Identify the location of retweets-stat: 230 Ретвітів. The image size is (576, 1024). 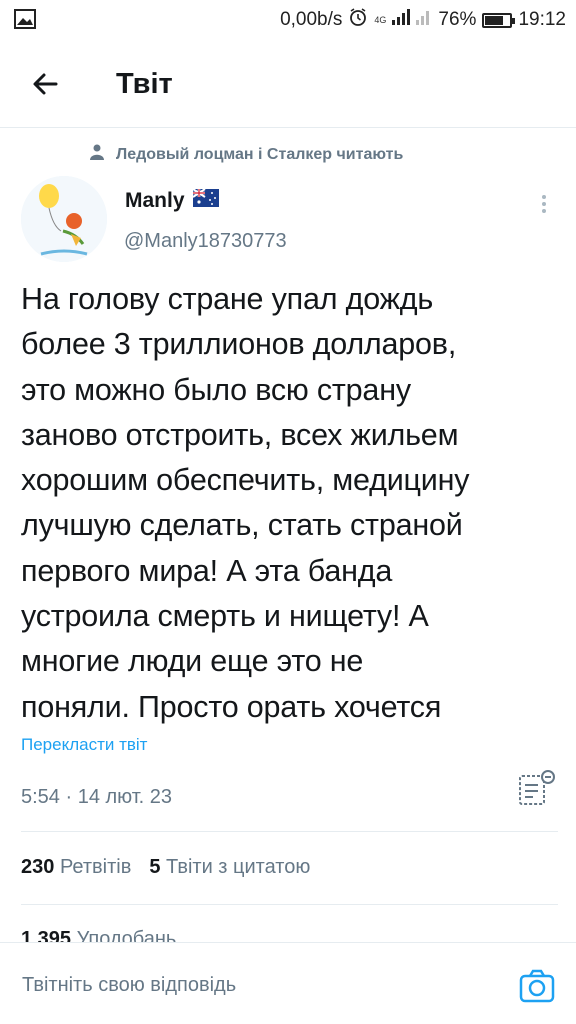
(76, 867).